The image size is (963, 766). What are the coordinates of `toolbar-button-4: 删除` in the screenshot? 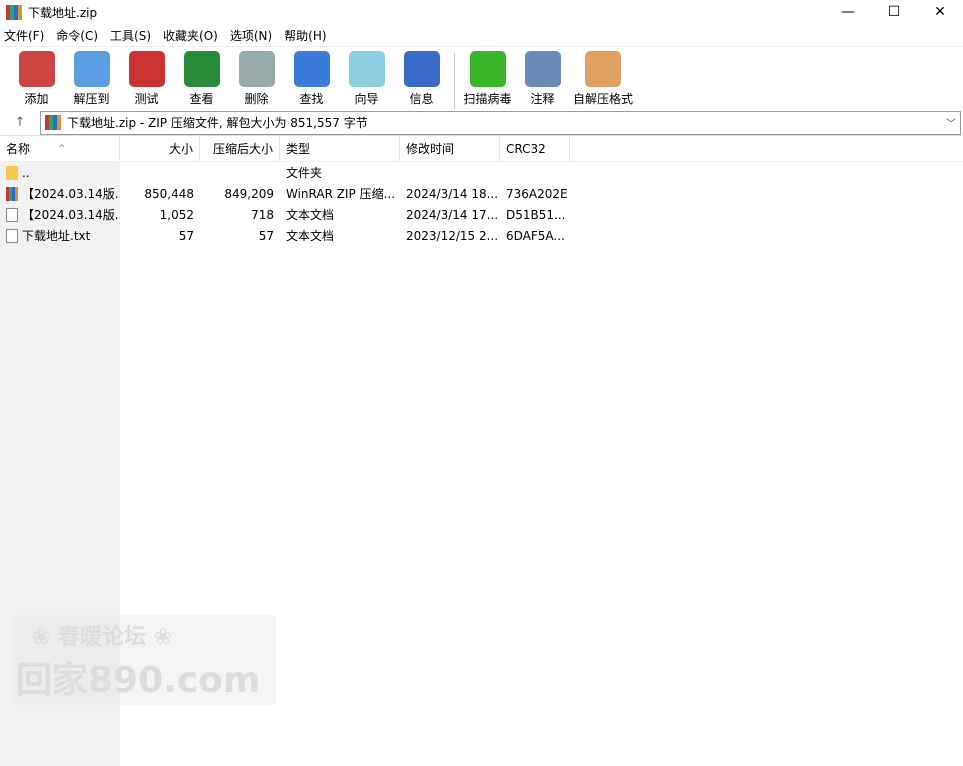 It's located at (256, 79).